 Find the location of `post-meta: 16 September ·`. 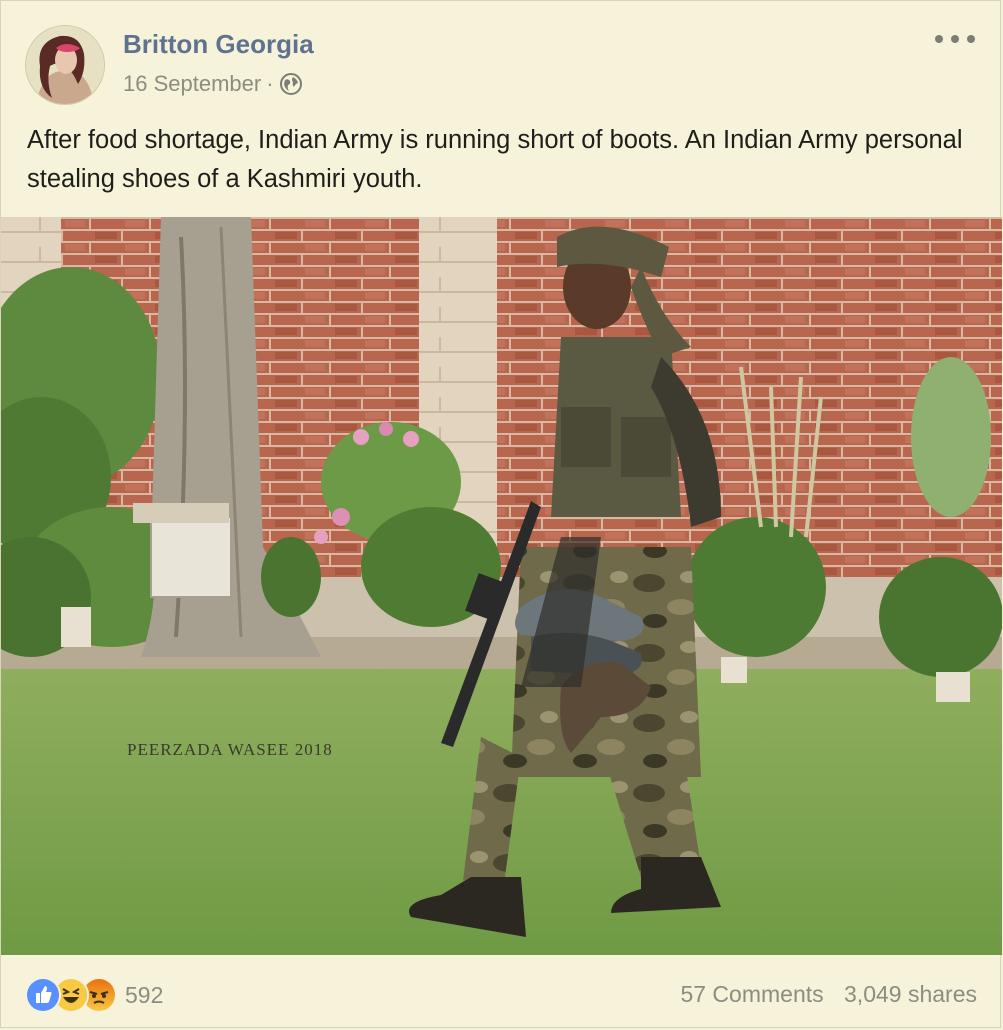

post-meta: 16 September · is located at coordinates (213, 84).